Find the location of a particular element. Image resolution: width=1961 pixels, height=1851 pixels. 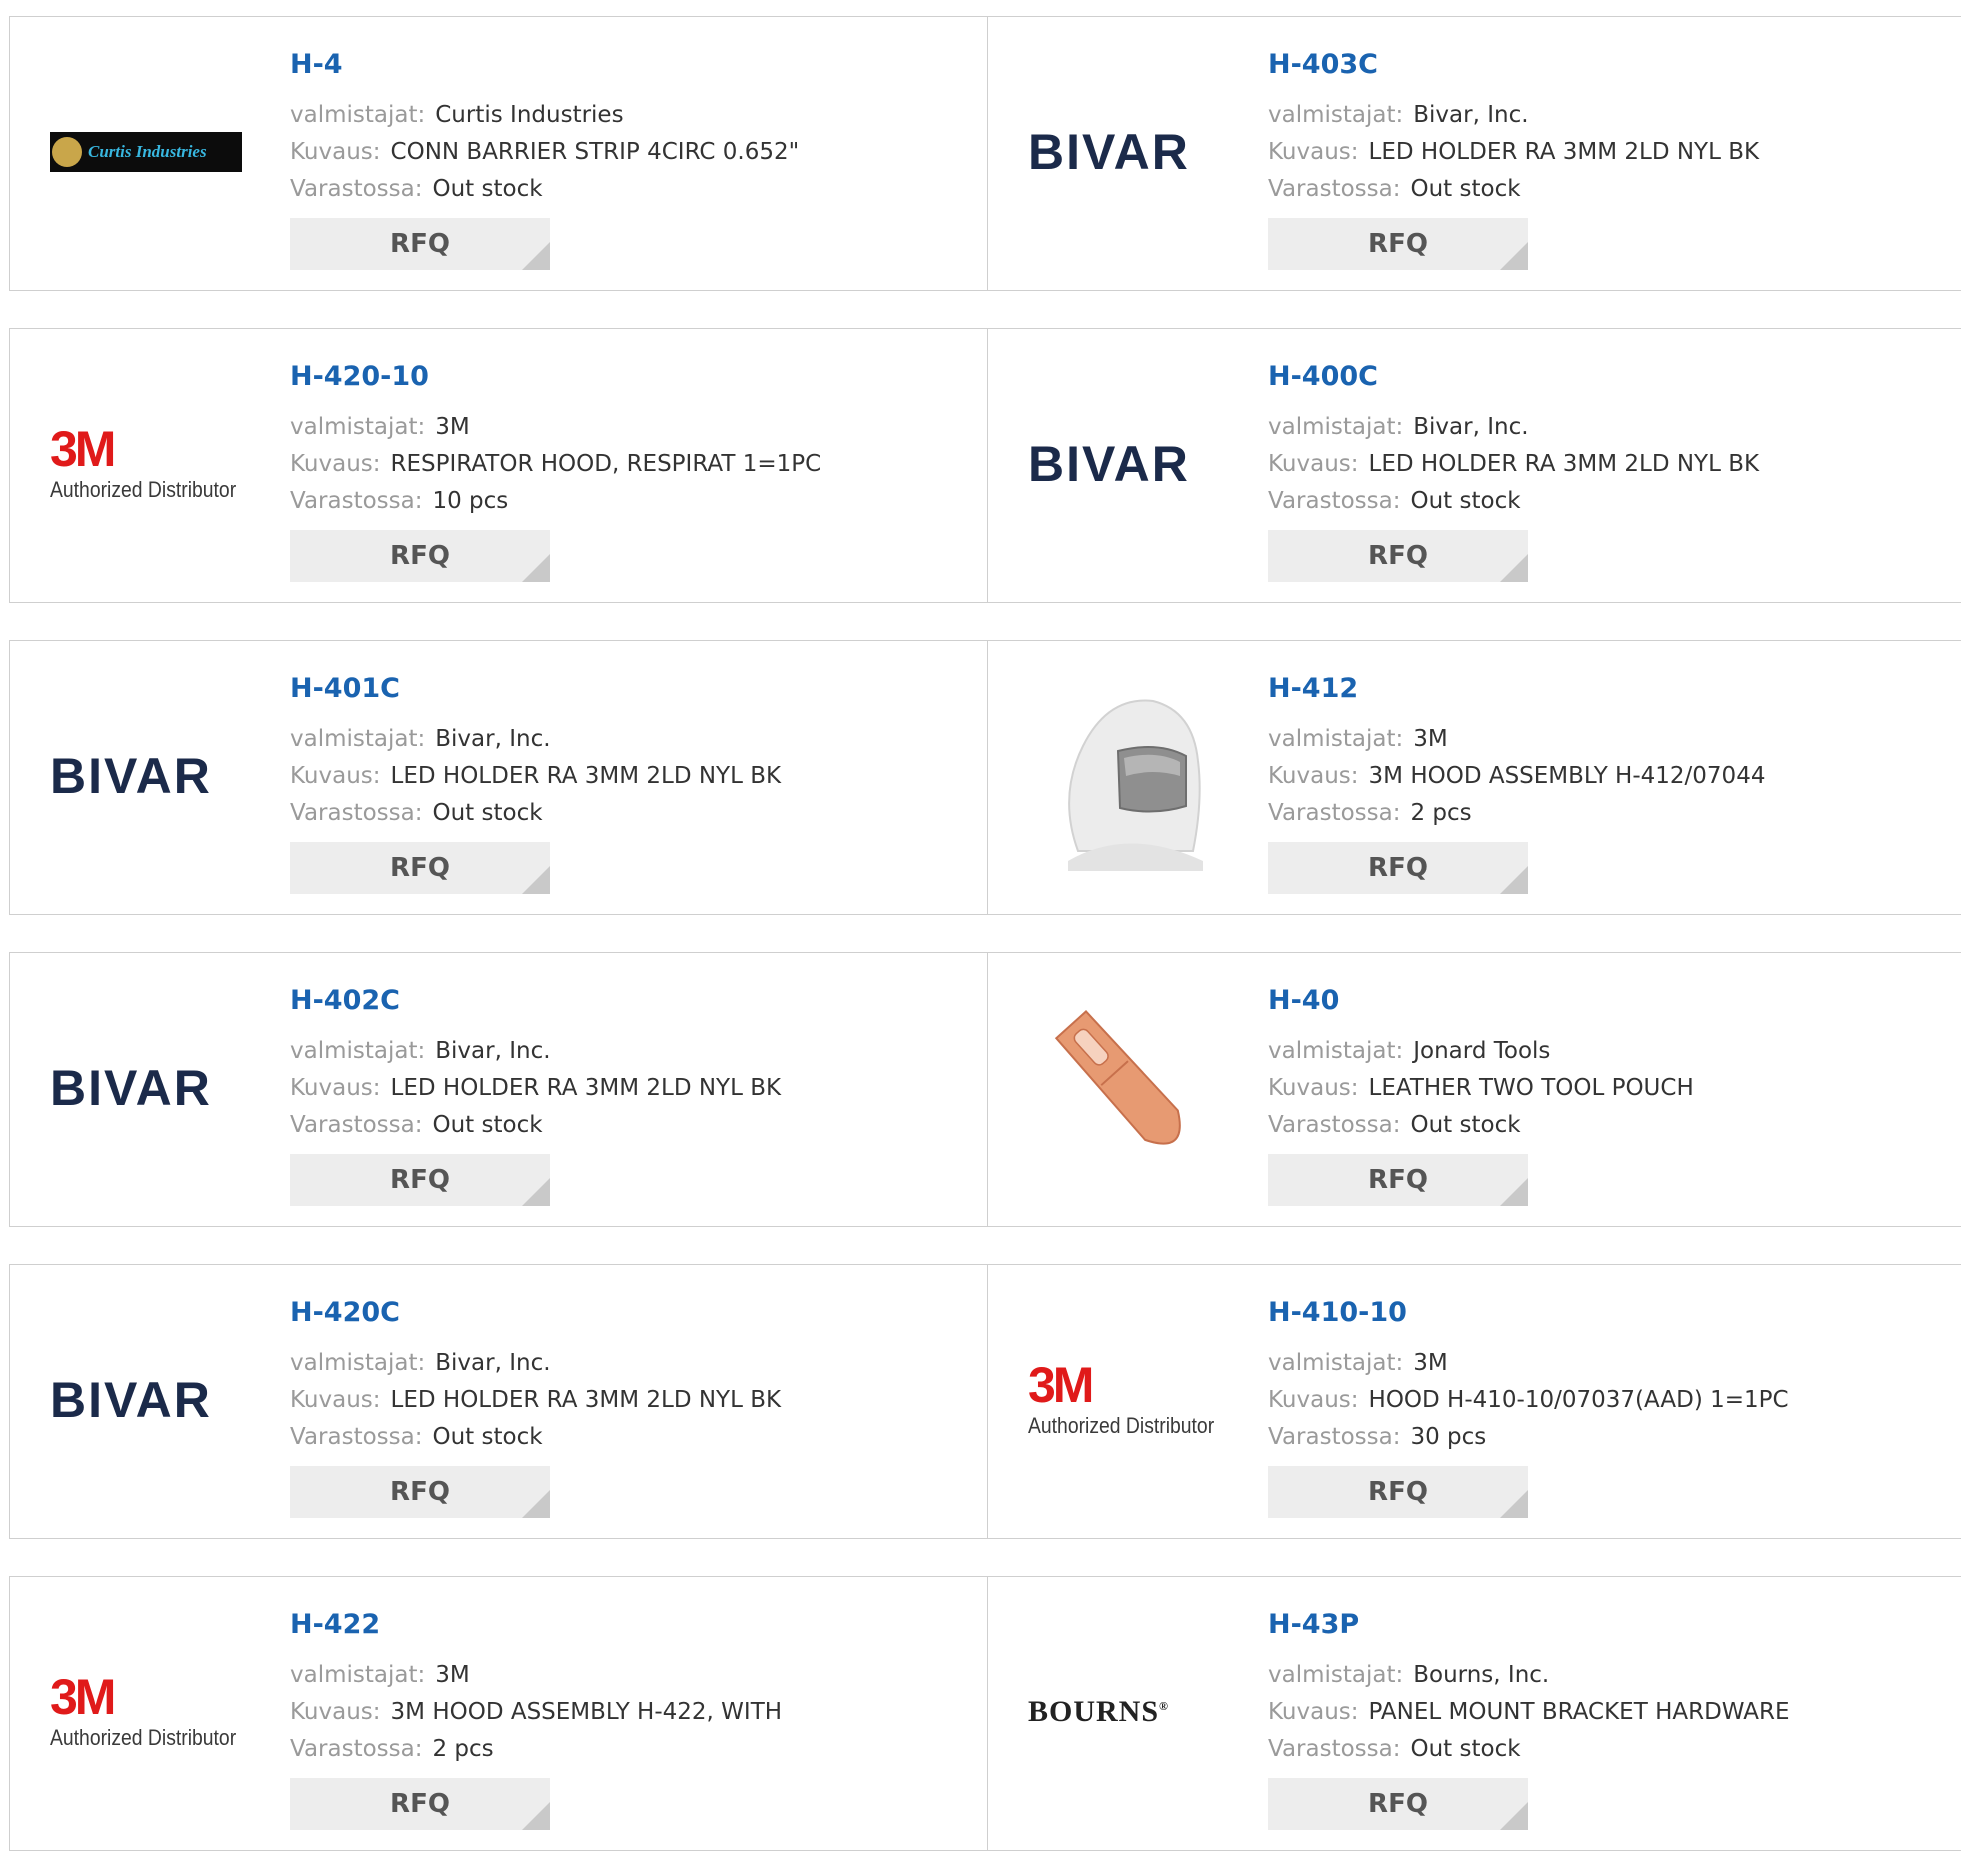

part-number-link: H-412 is located at coordinates (1605, 691).